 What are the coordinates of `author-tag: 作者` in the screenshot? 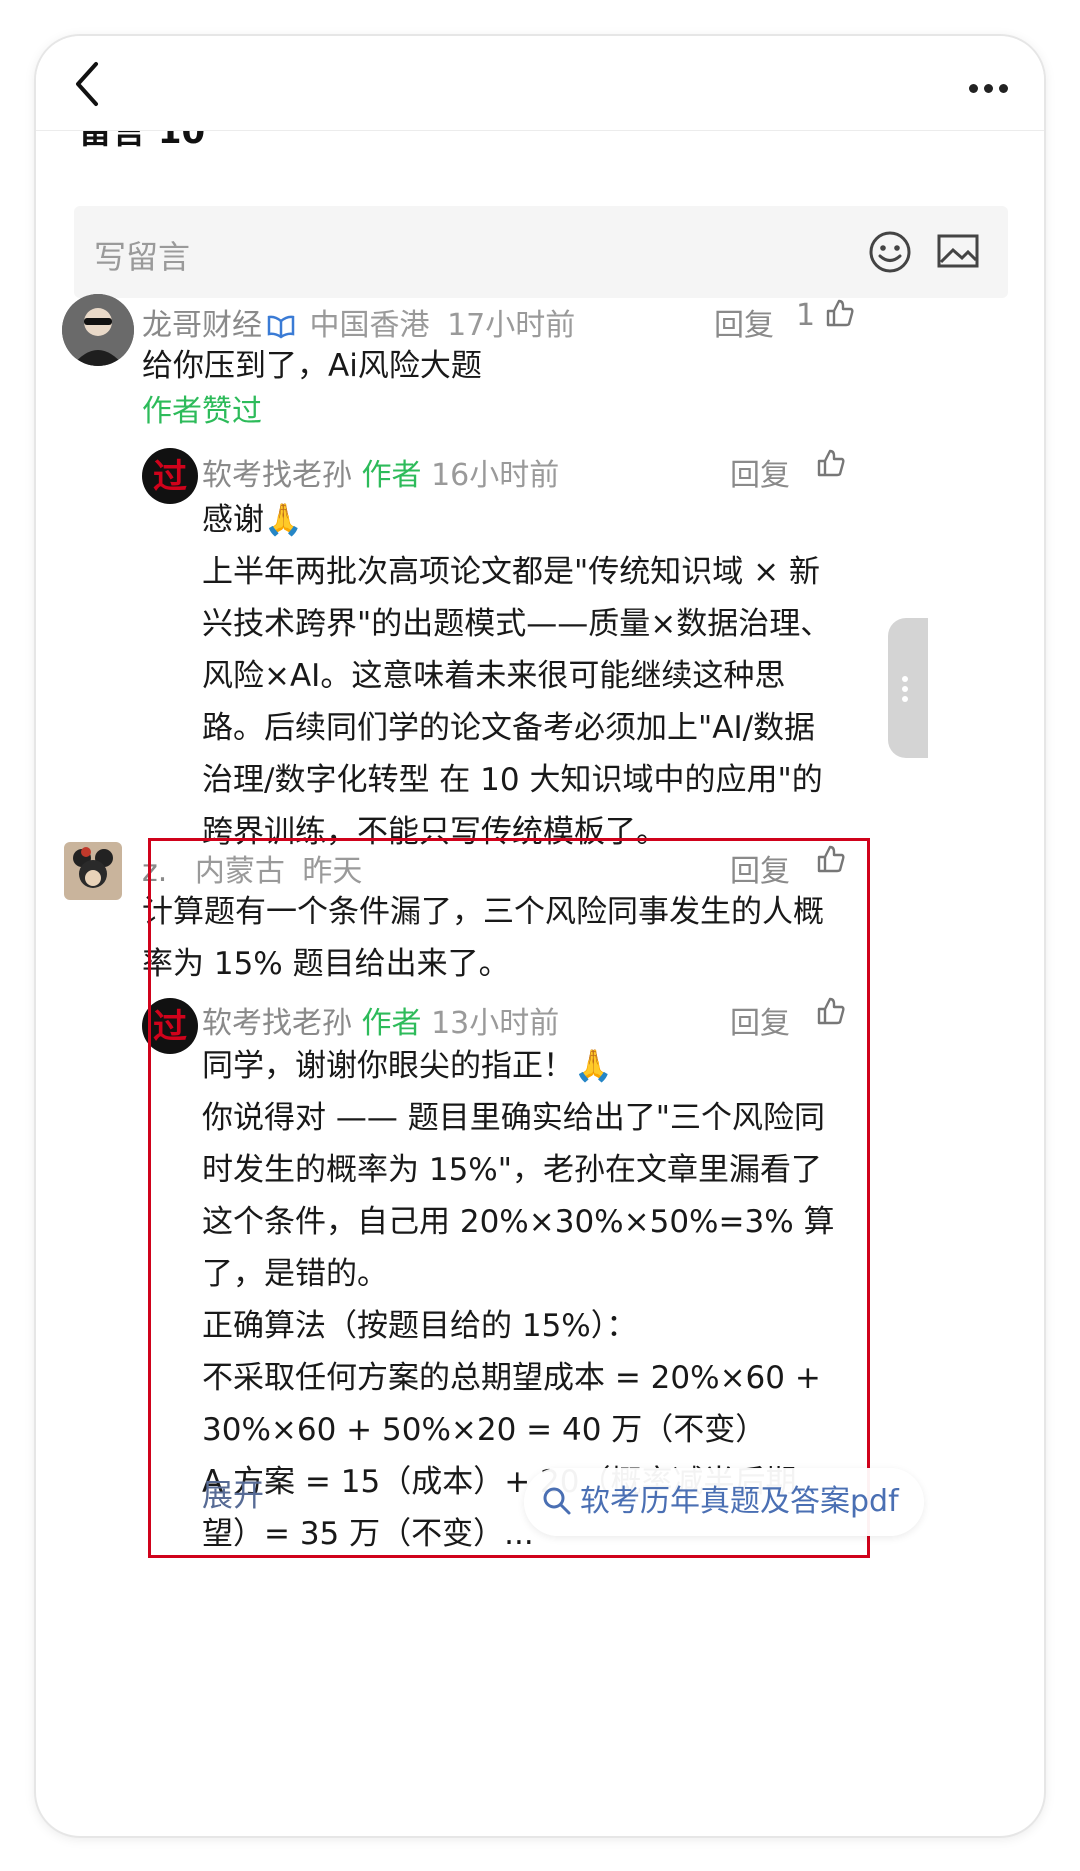 It's located at (391, 475).